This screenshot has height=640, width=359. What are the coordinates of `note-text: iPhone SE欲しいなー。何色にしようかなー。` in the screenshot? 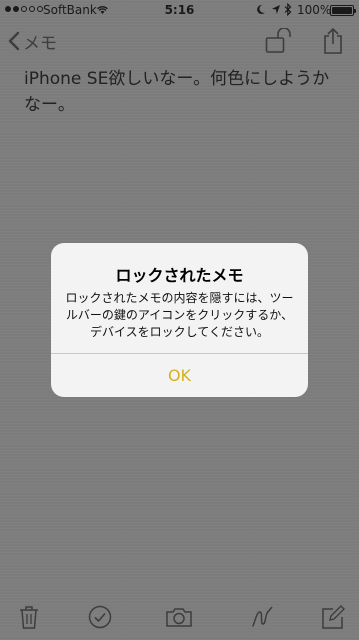 It's located at (184, 92).